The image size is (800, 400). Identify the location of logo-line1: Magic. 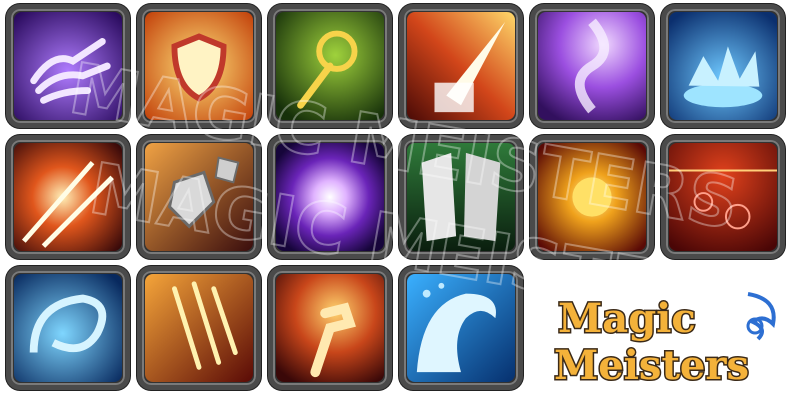
(627, 318).